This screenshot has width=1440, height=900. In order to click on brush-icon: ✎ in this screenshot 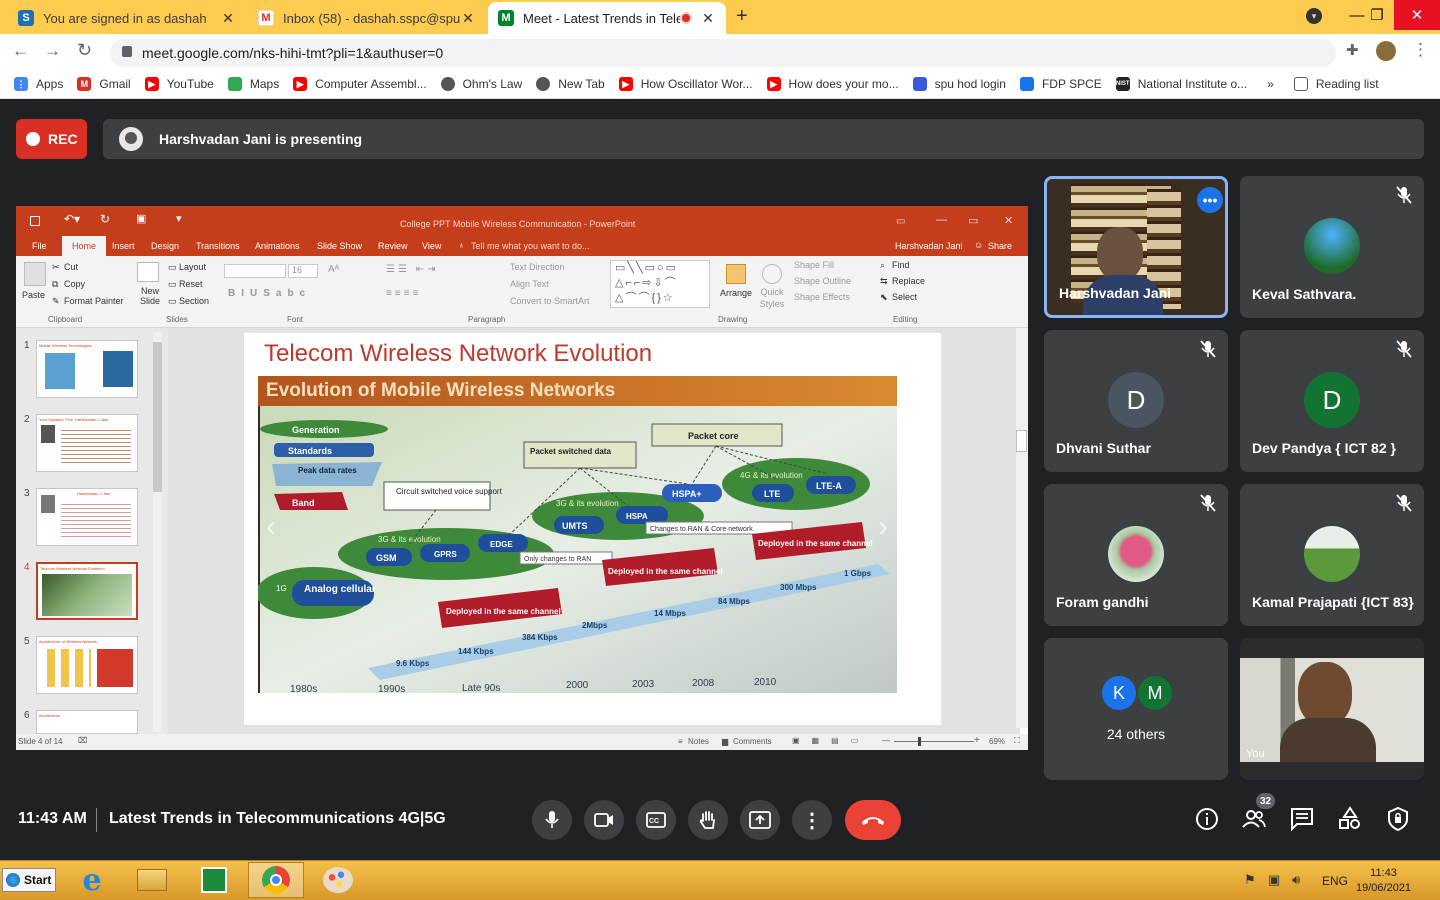, I will do `click(56, 301)`.